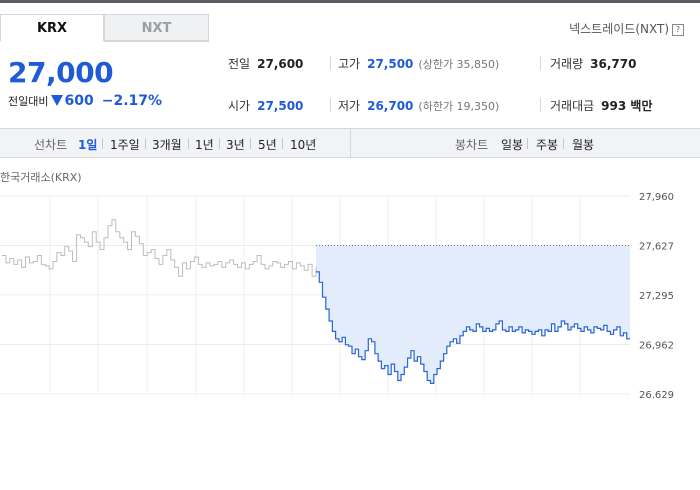 The height and width of the screenshot is (490, 700). What do you see at coordinates (473, 314) in the screenshot?
I see `today-fill-area` at bounding box center [473, 314].